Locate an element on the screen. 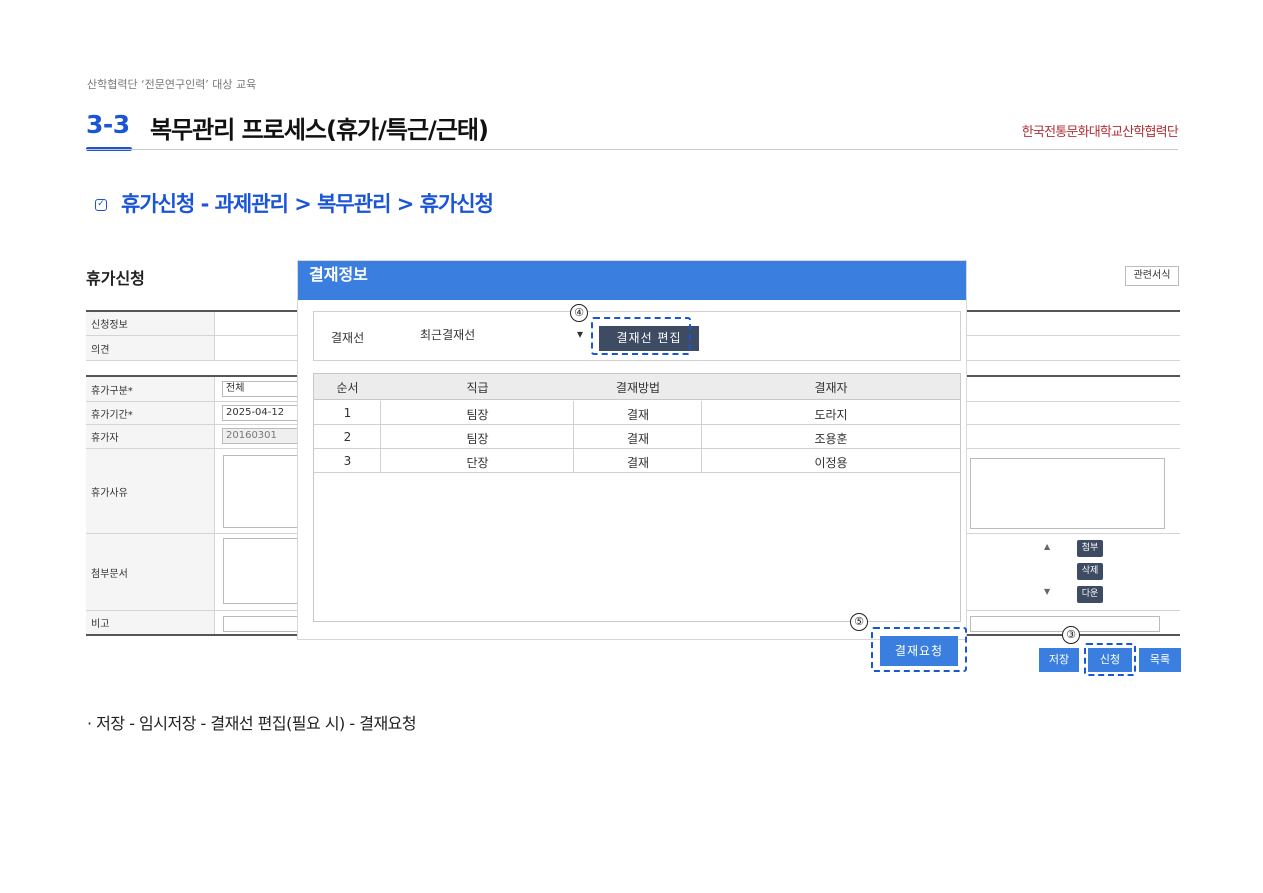 The width and height of the screenshot is (1263, 893). highlight-edit-line is located at coordinates (641, 336).